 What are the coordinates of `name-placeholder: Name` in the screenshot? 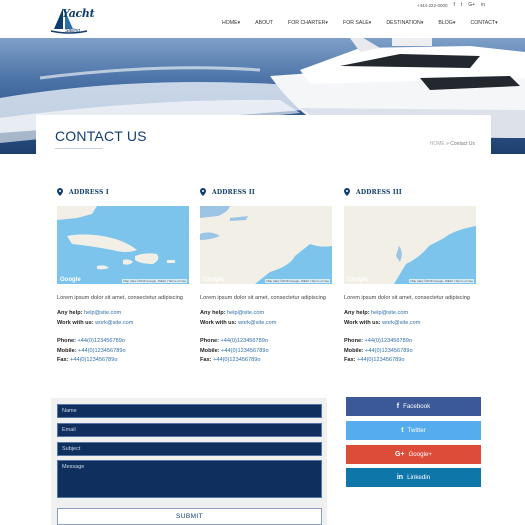 It's located at (69, 411).